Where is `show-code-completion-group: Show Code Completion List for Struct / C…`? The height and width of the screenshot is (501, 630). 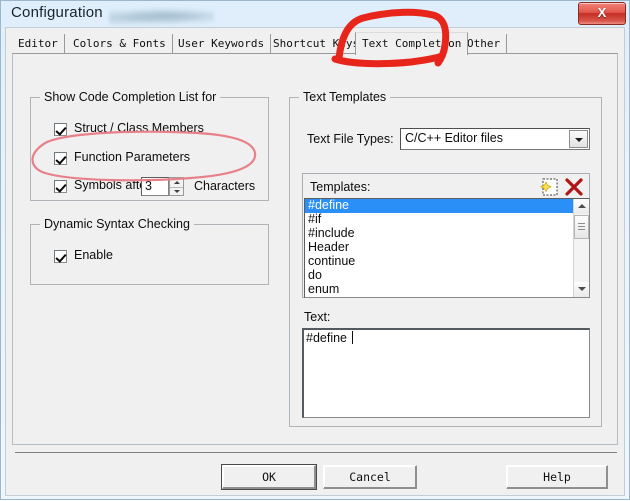 show-code-completion-group: Show Code Completion List for Struct / C… is located at coordinates (149, 145).